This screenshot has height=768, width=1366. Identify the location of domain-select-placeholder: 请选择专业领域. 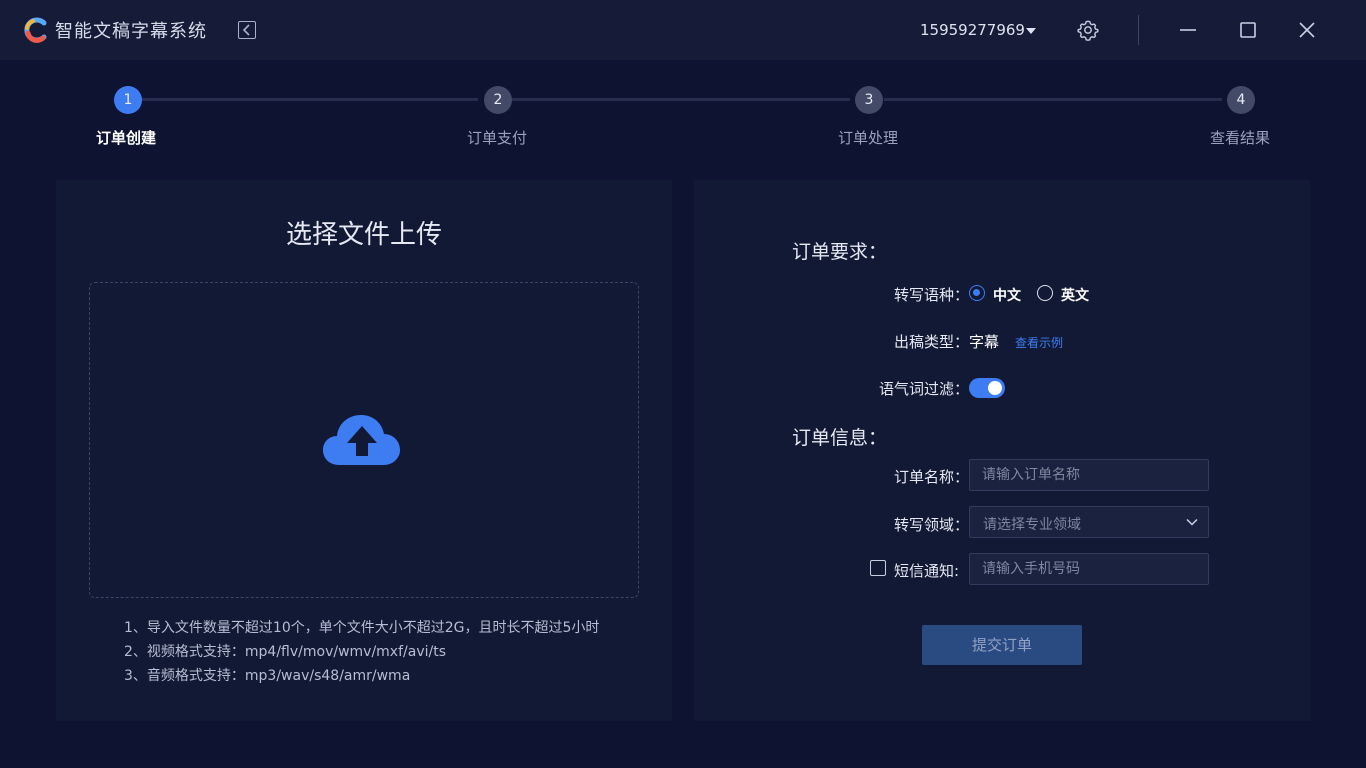
(1032, 525).